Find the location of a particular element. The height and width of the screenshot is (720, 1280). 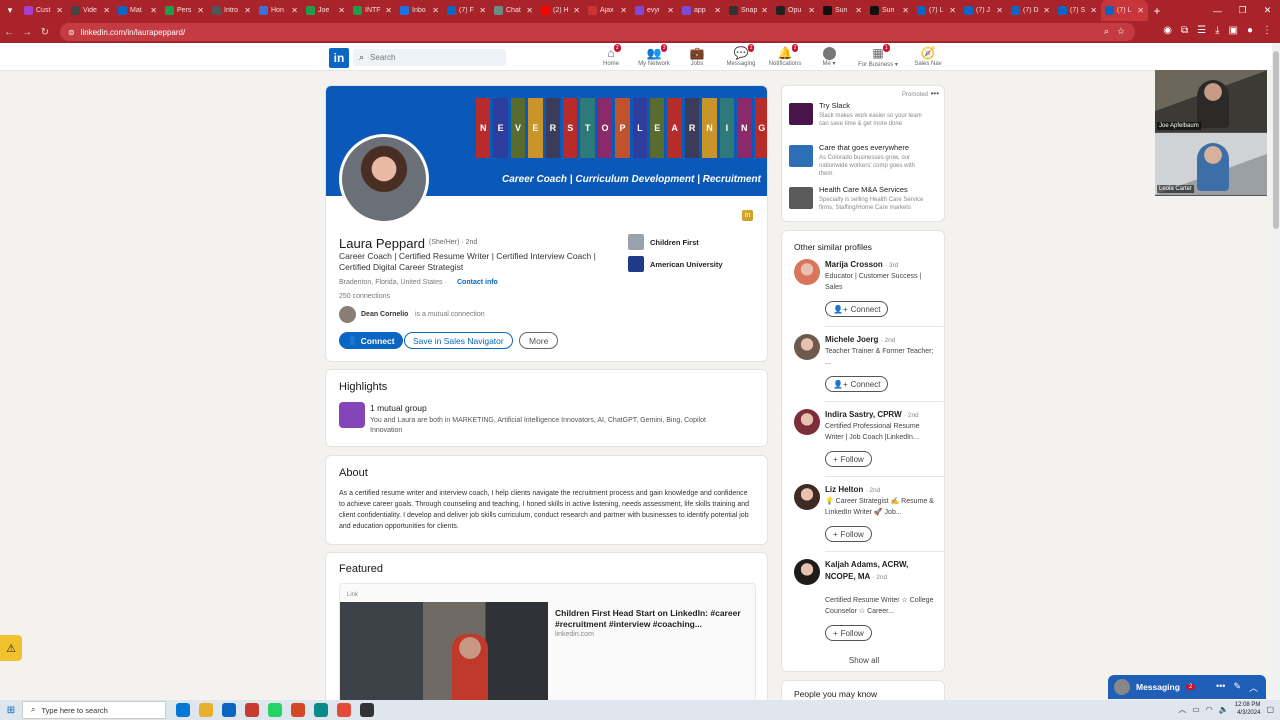

connections-count: 250 connections is located at coordinates (364, 296).